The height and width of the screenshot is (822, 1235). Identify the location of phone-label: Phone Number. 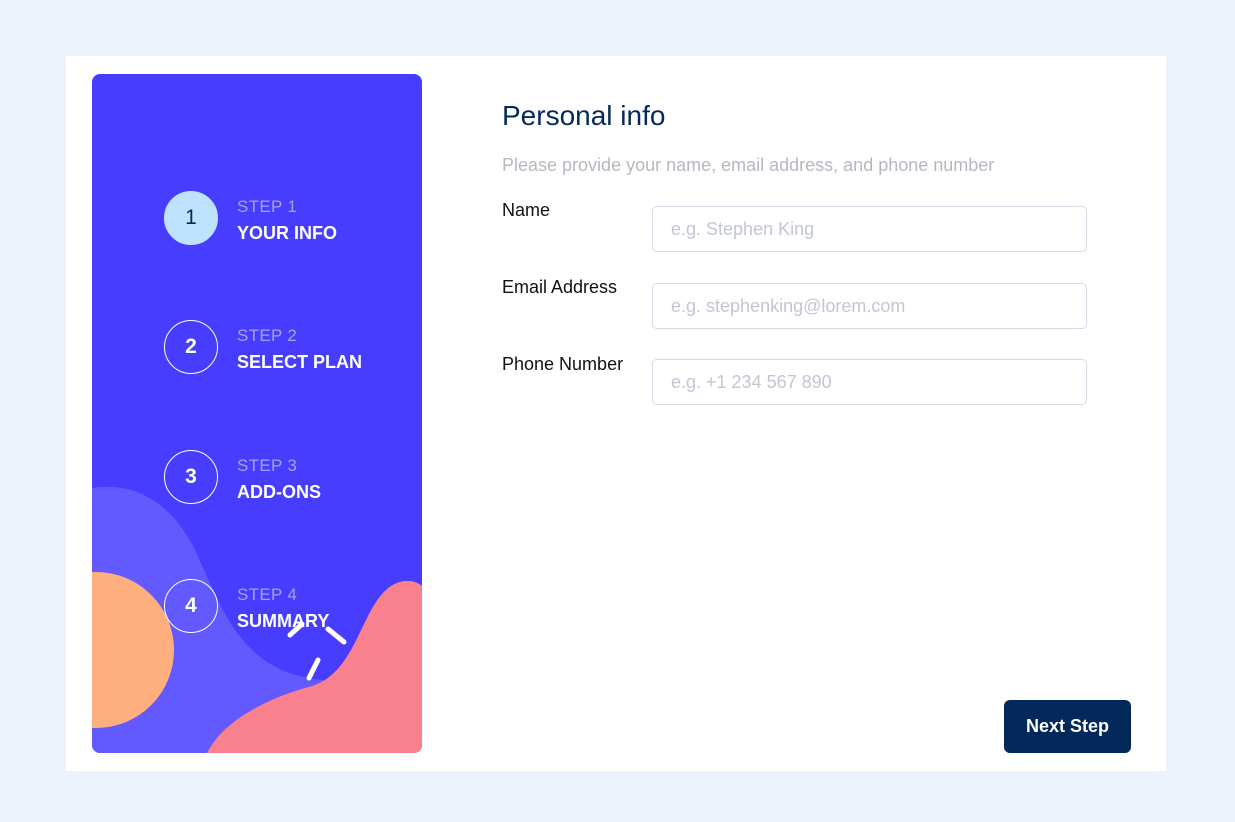
(563, 364).